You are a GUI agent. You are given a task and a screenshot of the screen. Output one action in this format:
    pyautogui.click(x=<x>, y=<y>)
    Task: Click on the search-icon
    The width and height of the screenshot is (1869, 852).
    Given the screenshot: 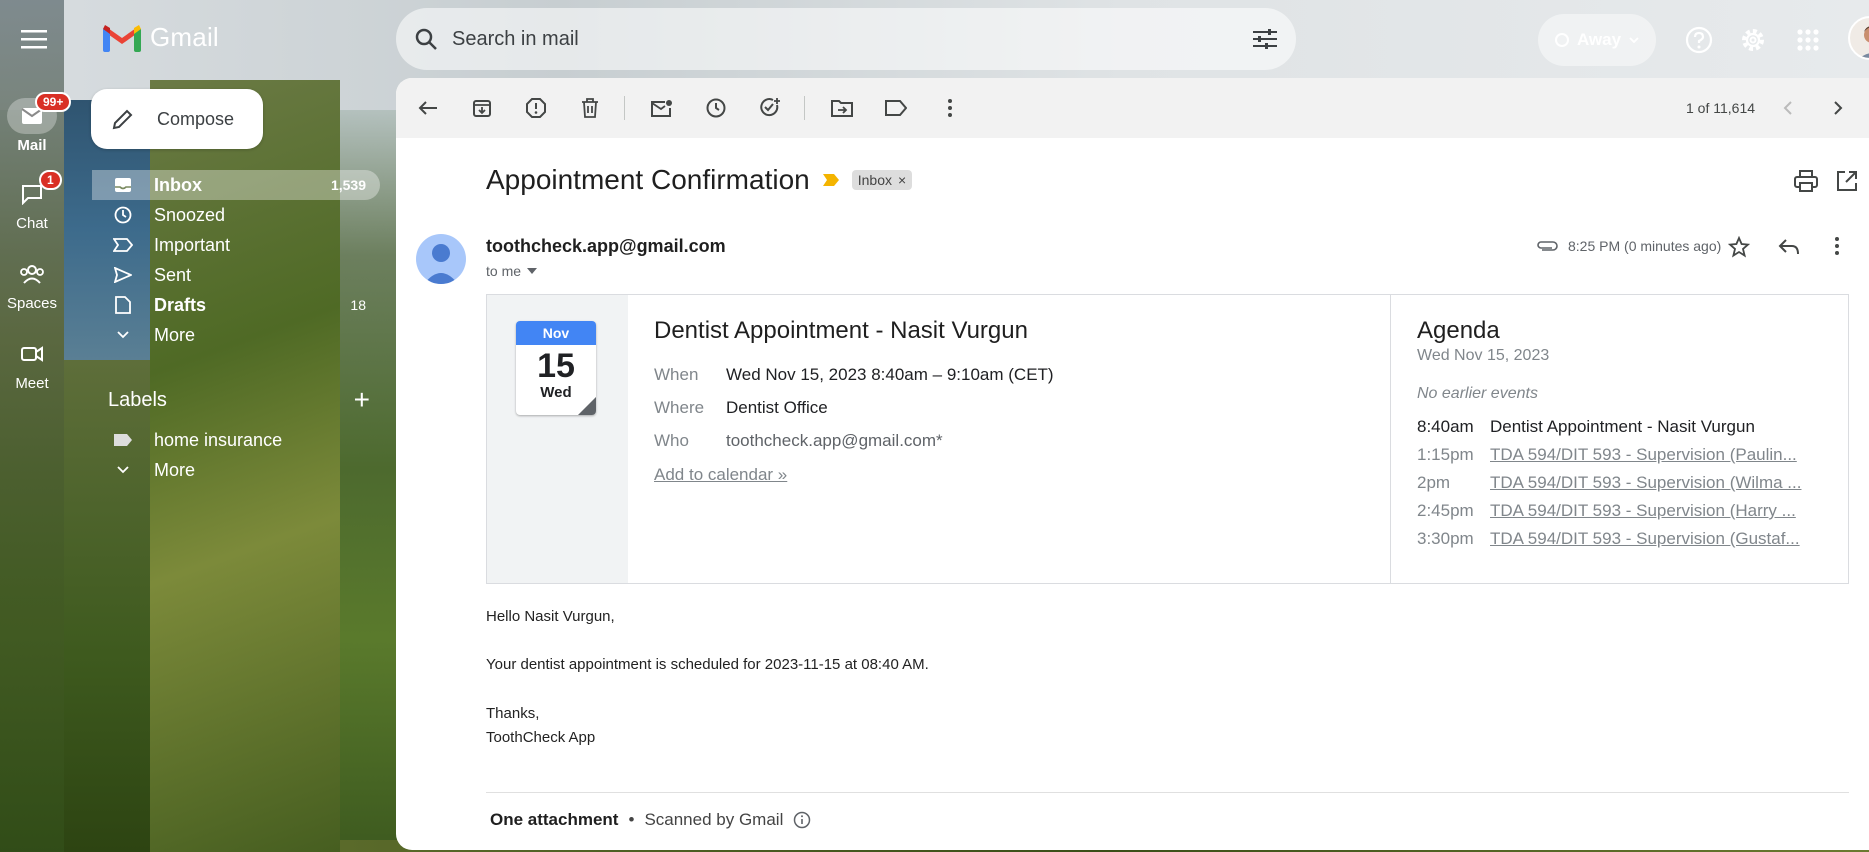 What is the action you would take?
    pyautogui.click(x=426, y=39)
    